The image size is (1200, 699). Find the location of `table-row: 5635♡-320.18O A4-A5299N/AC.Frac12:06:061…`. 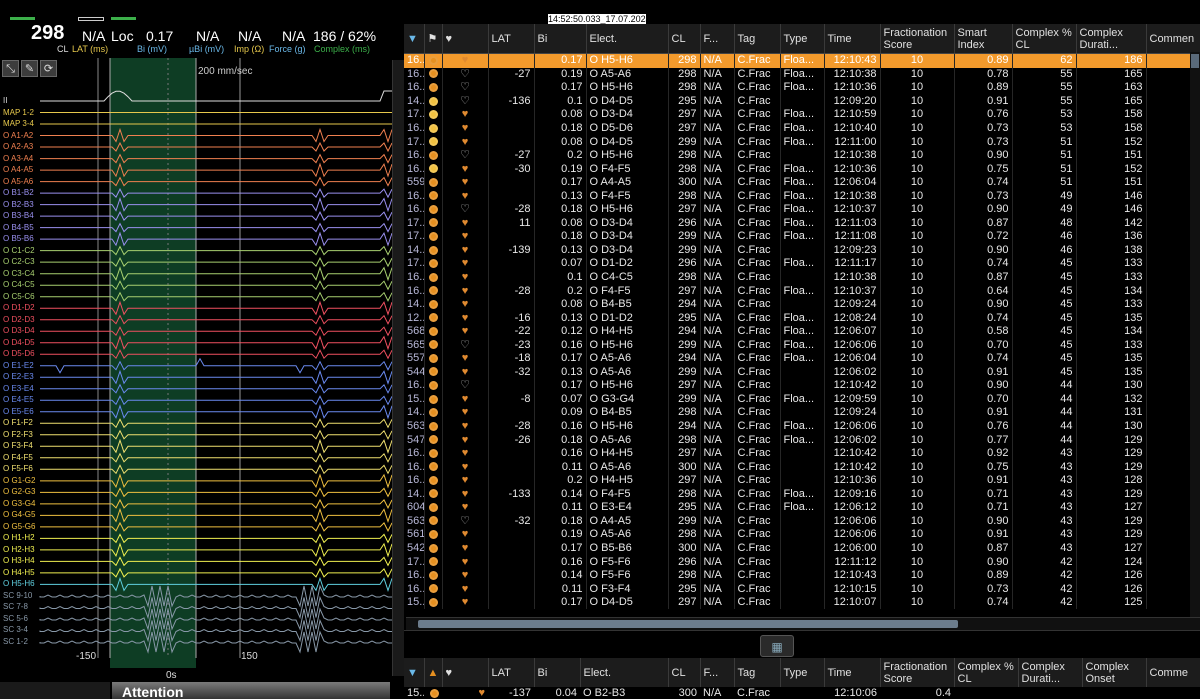

table-row: 5635♡-320.18O A4-A5299N/AC.Frac12:06:061… is located at coordinates (802, 521).